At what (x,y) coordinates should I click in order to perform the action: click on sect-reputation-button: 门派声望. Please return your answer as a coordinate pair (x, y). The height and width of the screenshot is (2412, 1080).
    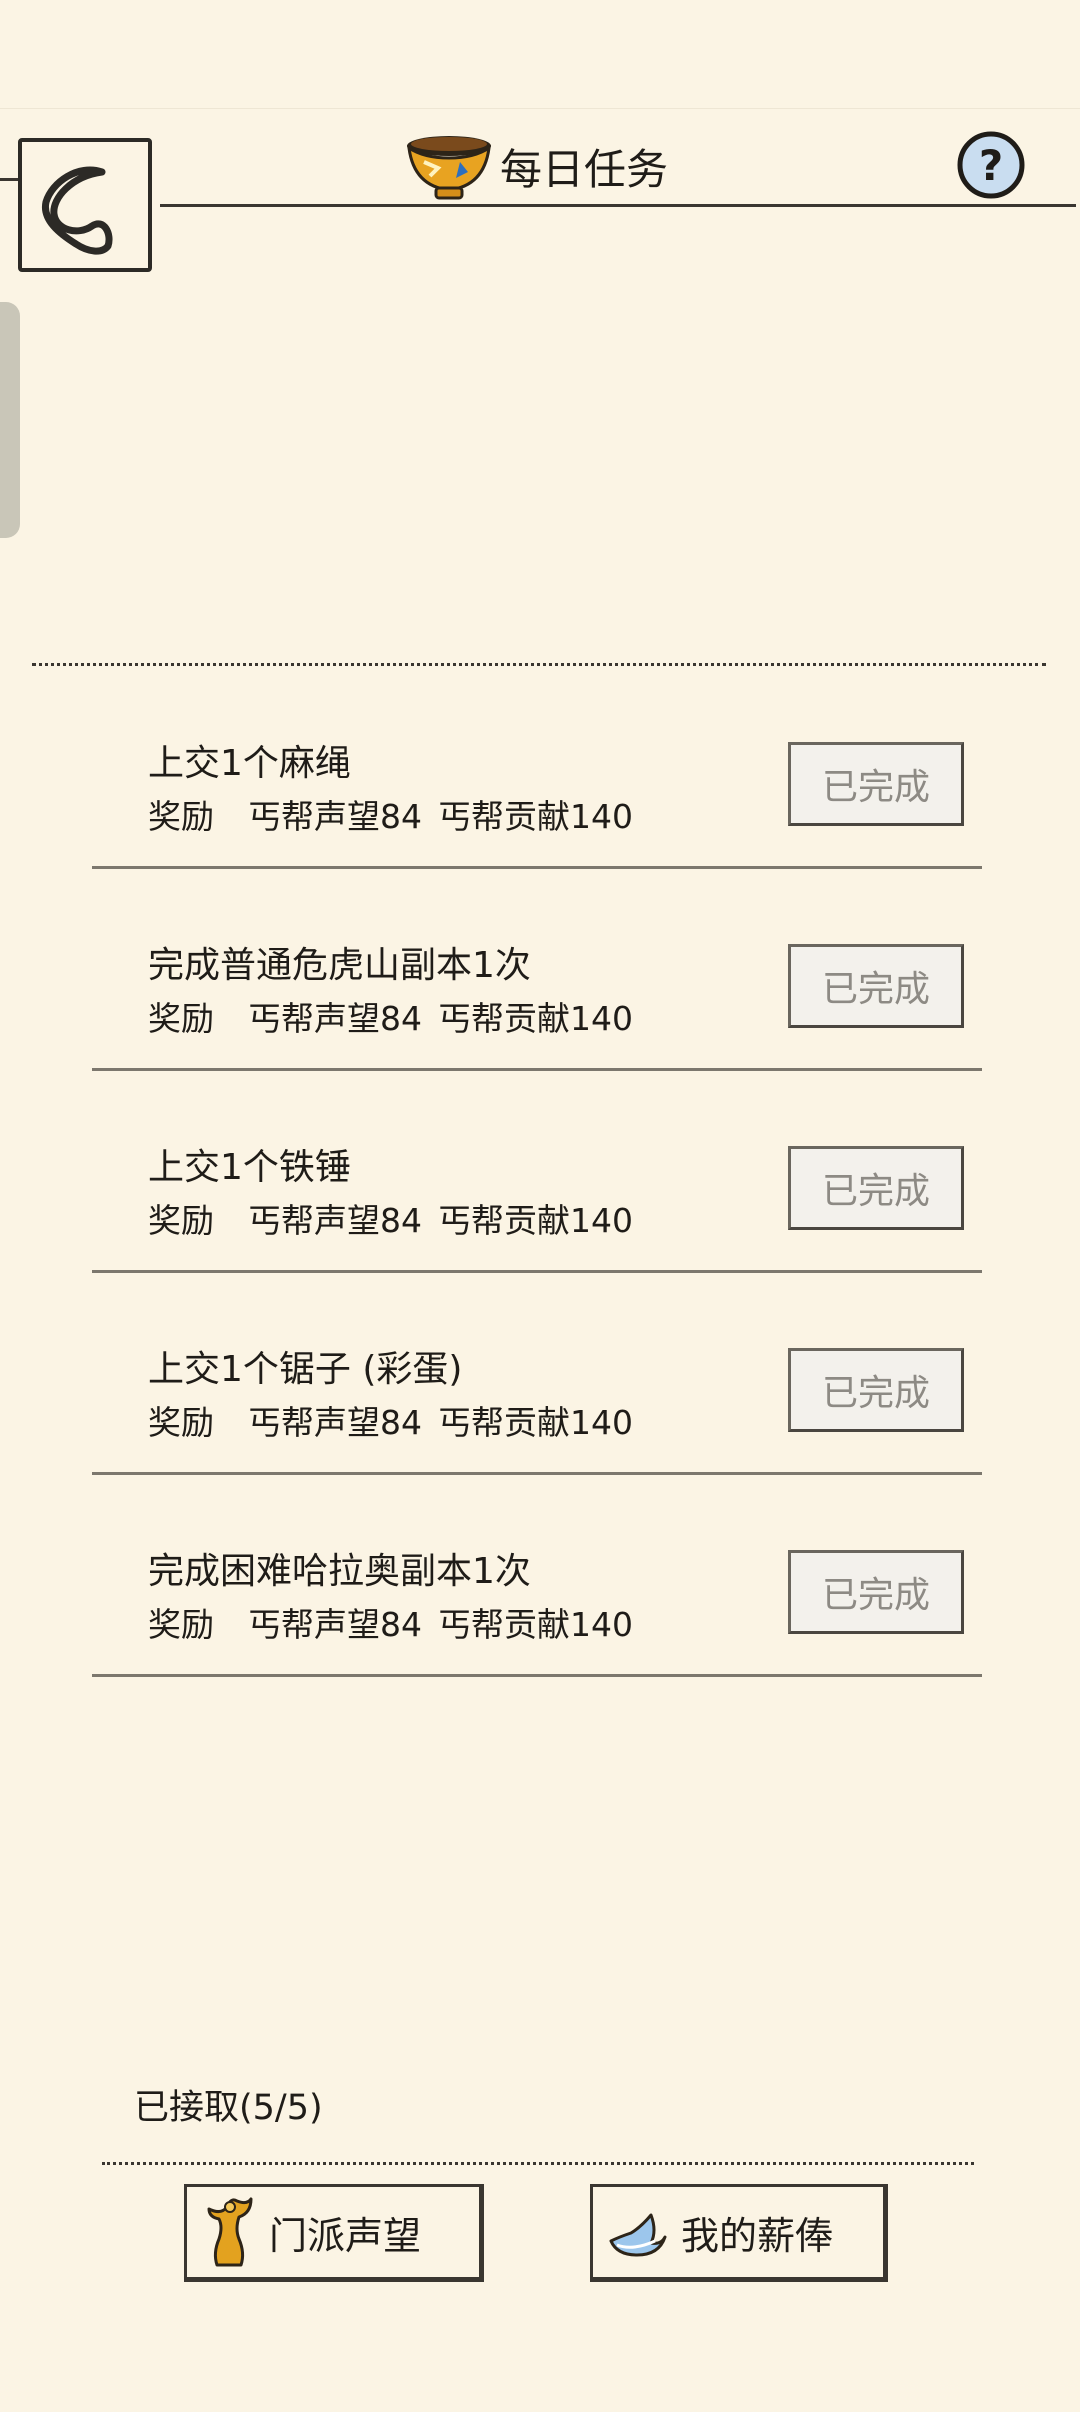
    Looking at the image, I should click on (334, 2233).